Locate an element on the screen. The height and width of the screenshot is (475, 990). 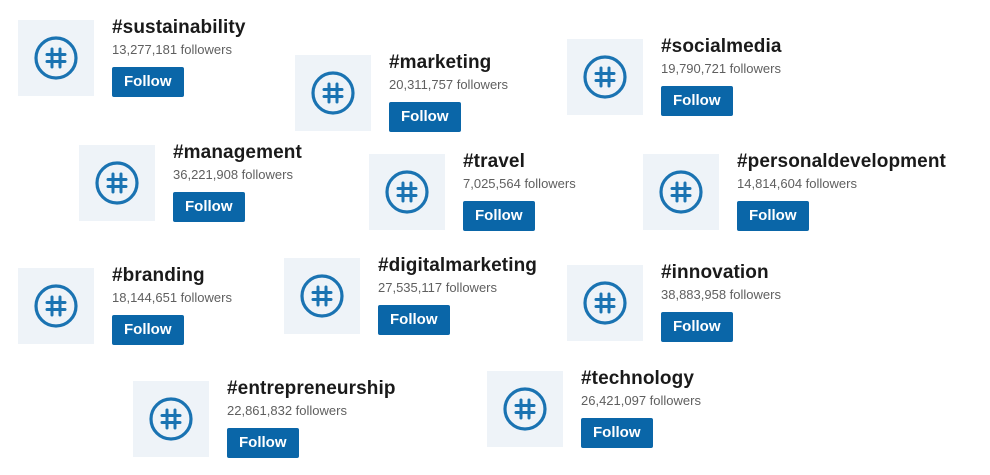
hashtag-name: #socialmedia is located at coordinates (721, 47).